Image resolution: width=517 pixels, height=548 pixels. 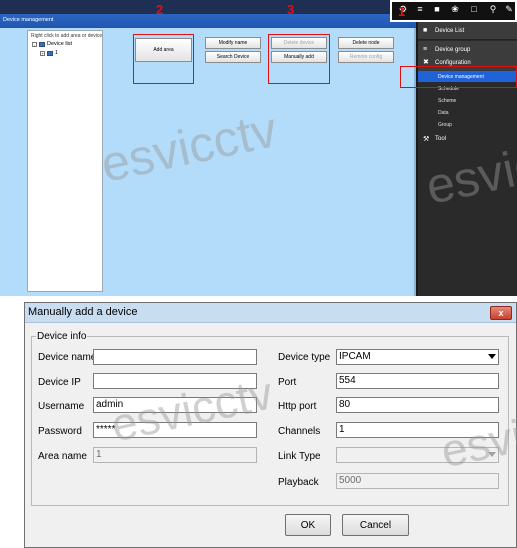 What do you see at coordinates (83, 312) in the screenshot?
I see `dialog-title: Manually add a device` at bounding box center [83, 312].